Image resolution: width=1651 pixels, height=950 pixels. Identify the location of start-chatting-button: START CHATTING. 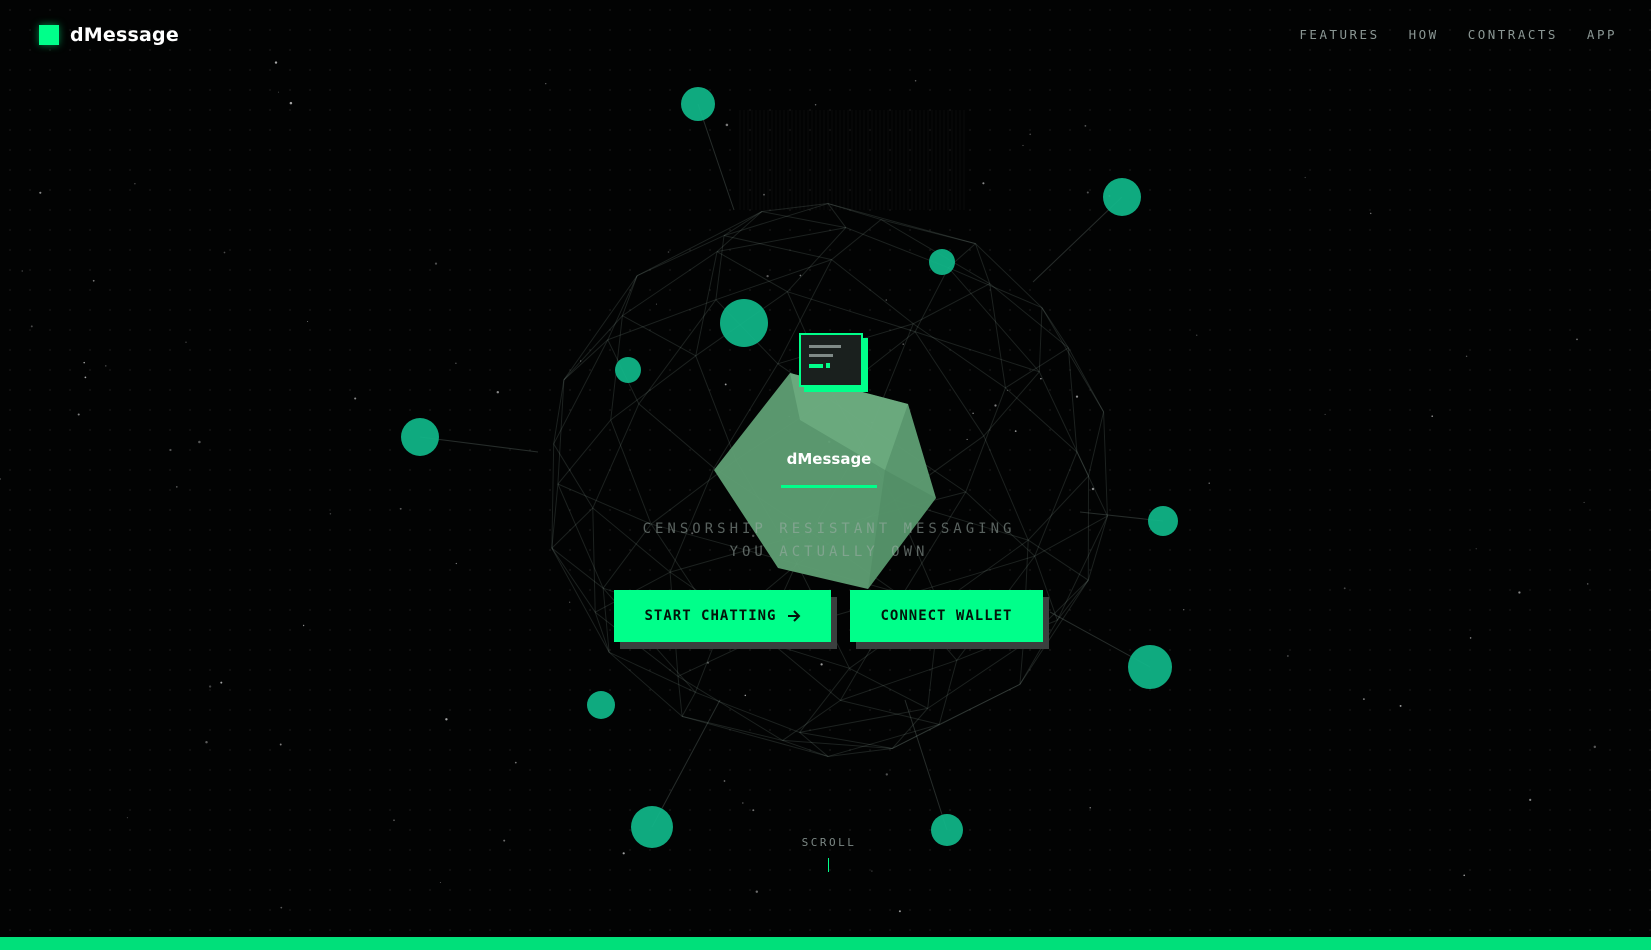
(722, 616).